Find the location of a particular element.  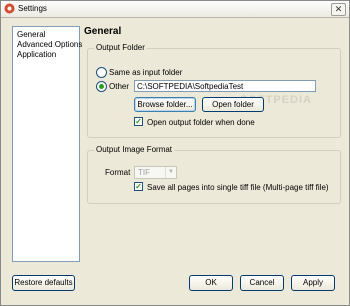

format-select: TIF ▼ is located at coordinates (155, 172).